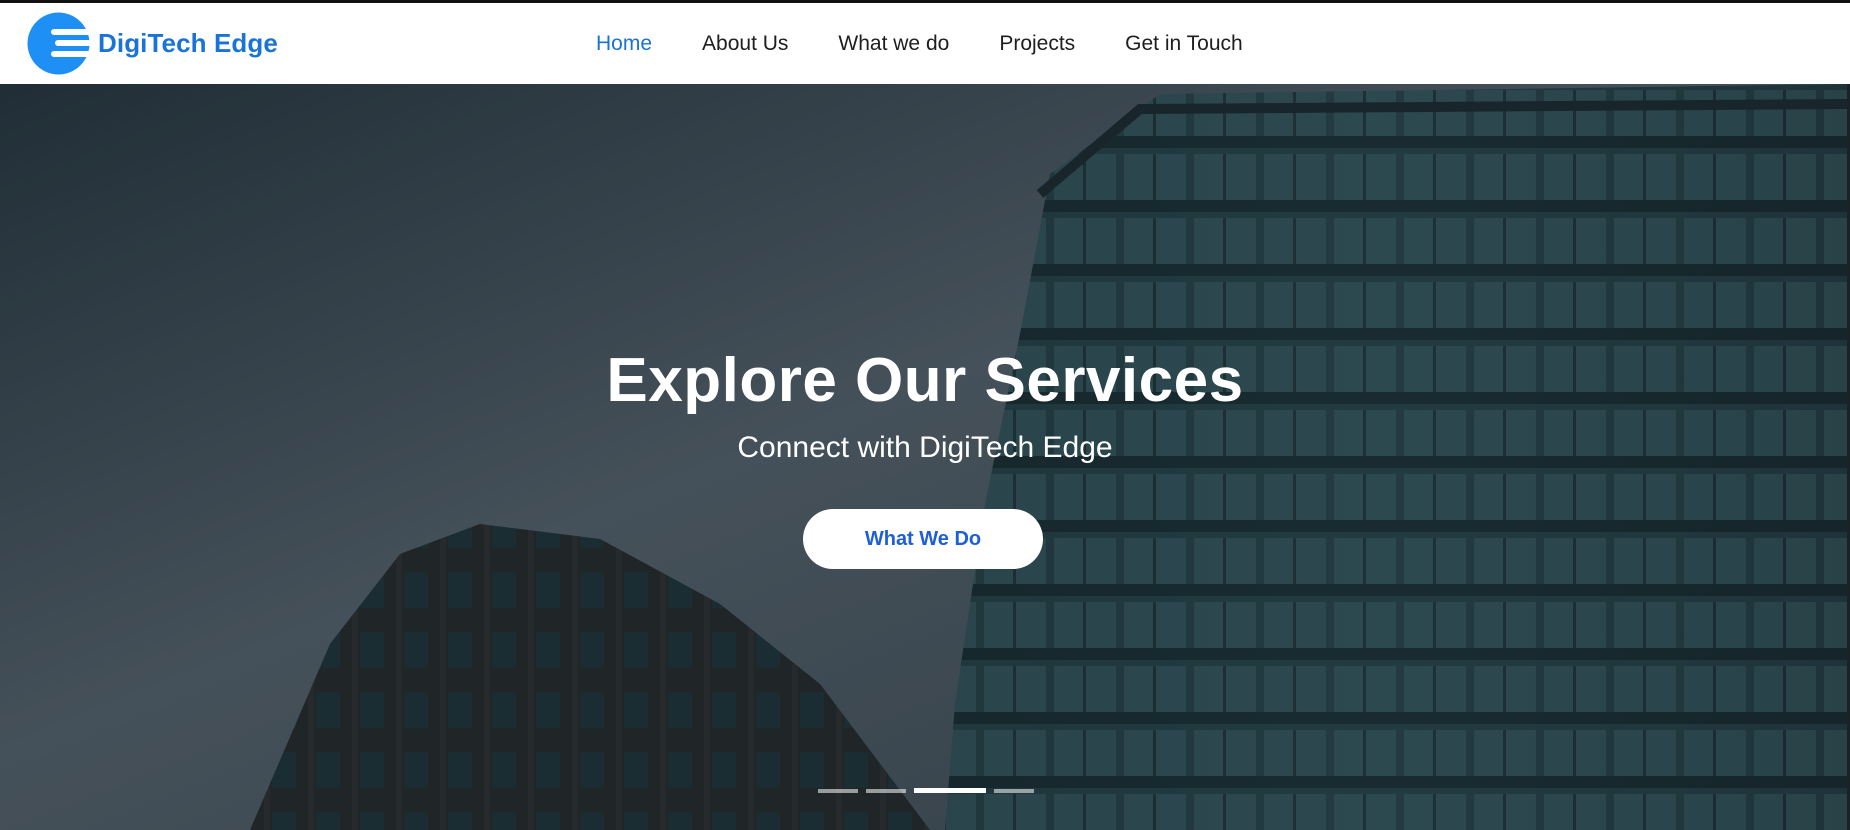  Describe the element at coordinates (58, 43) in the screenshot. I see `circle-stripes-logo-icon` at that location.